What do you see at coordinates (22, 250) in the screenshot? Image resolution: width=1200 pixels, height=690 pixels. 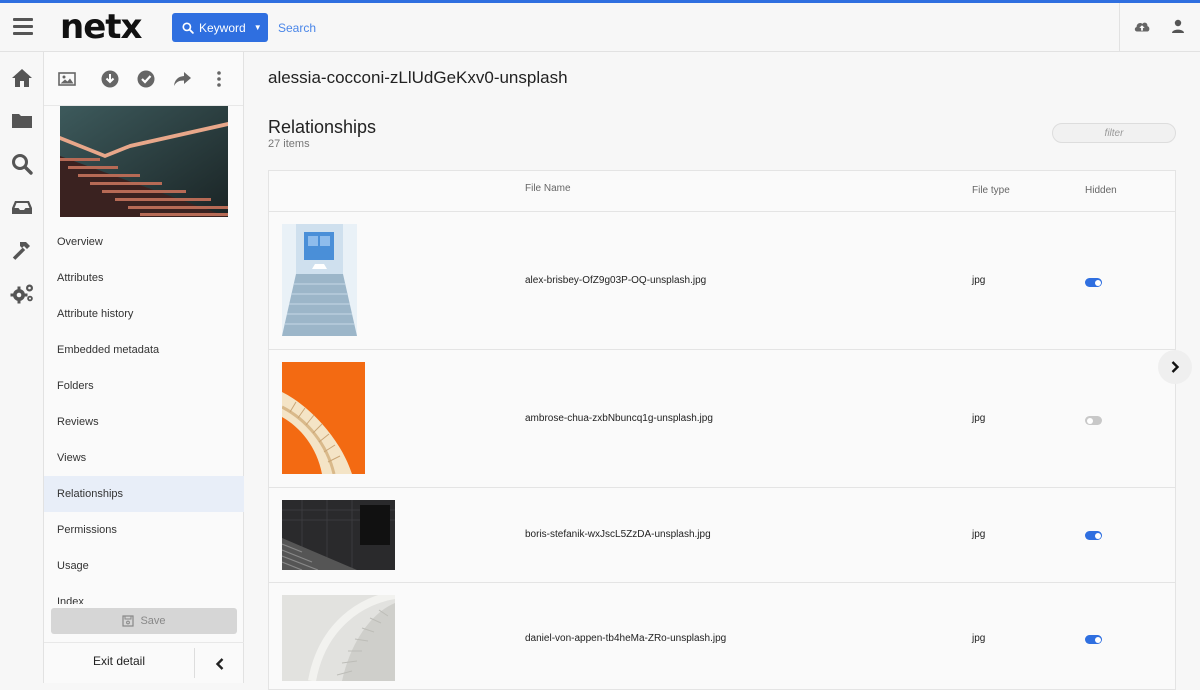 I see `hammer-icon` at bounding box center [22, 250].